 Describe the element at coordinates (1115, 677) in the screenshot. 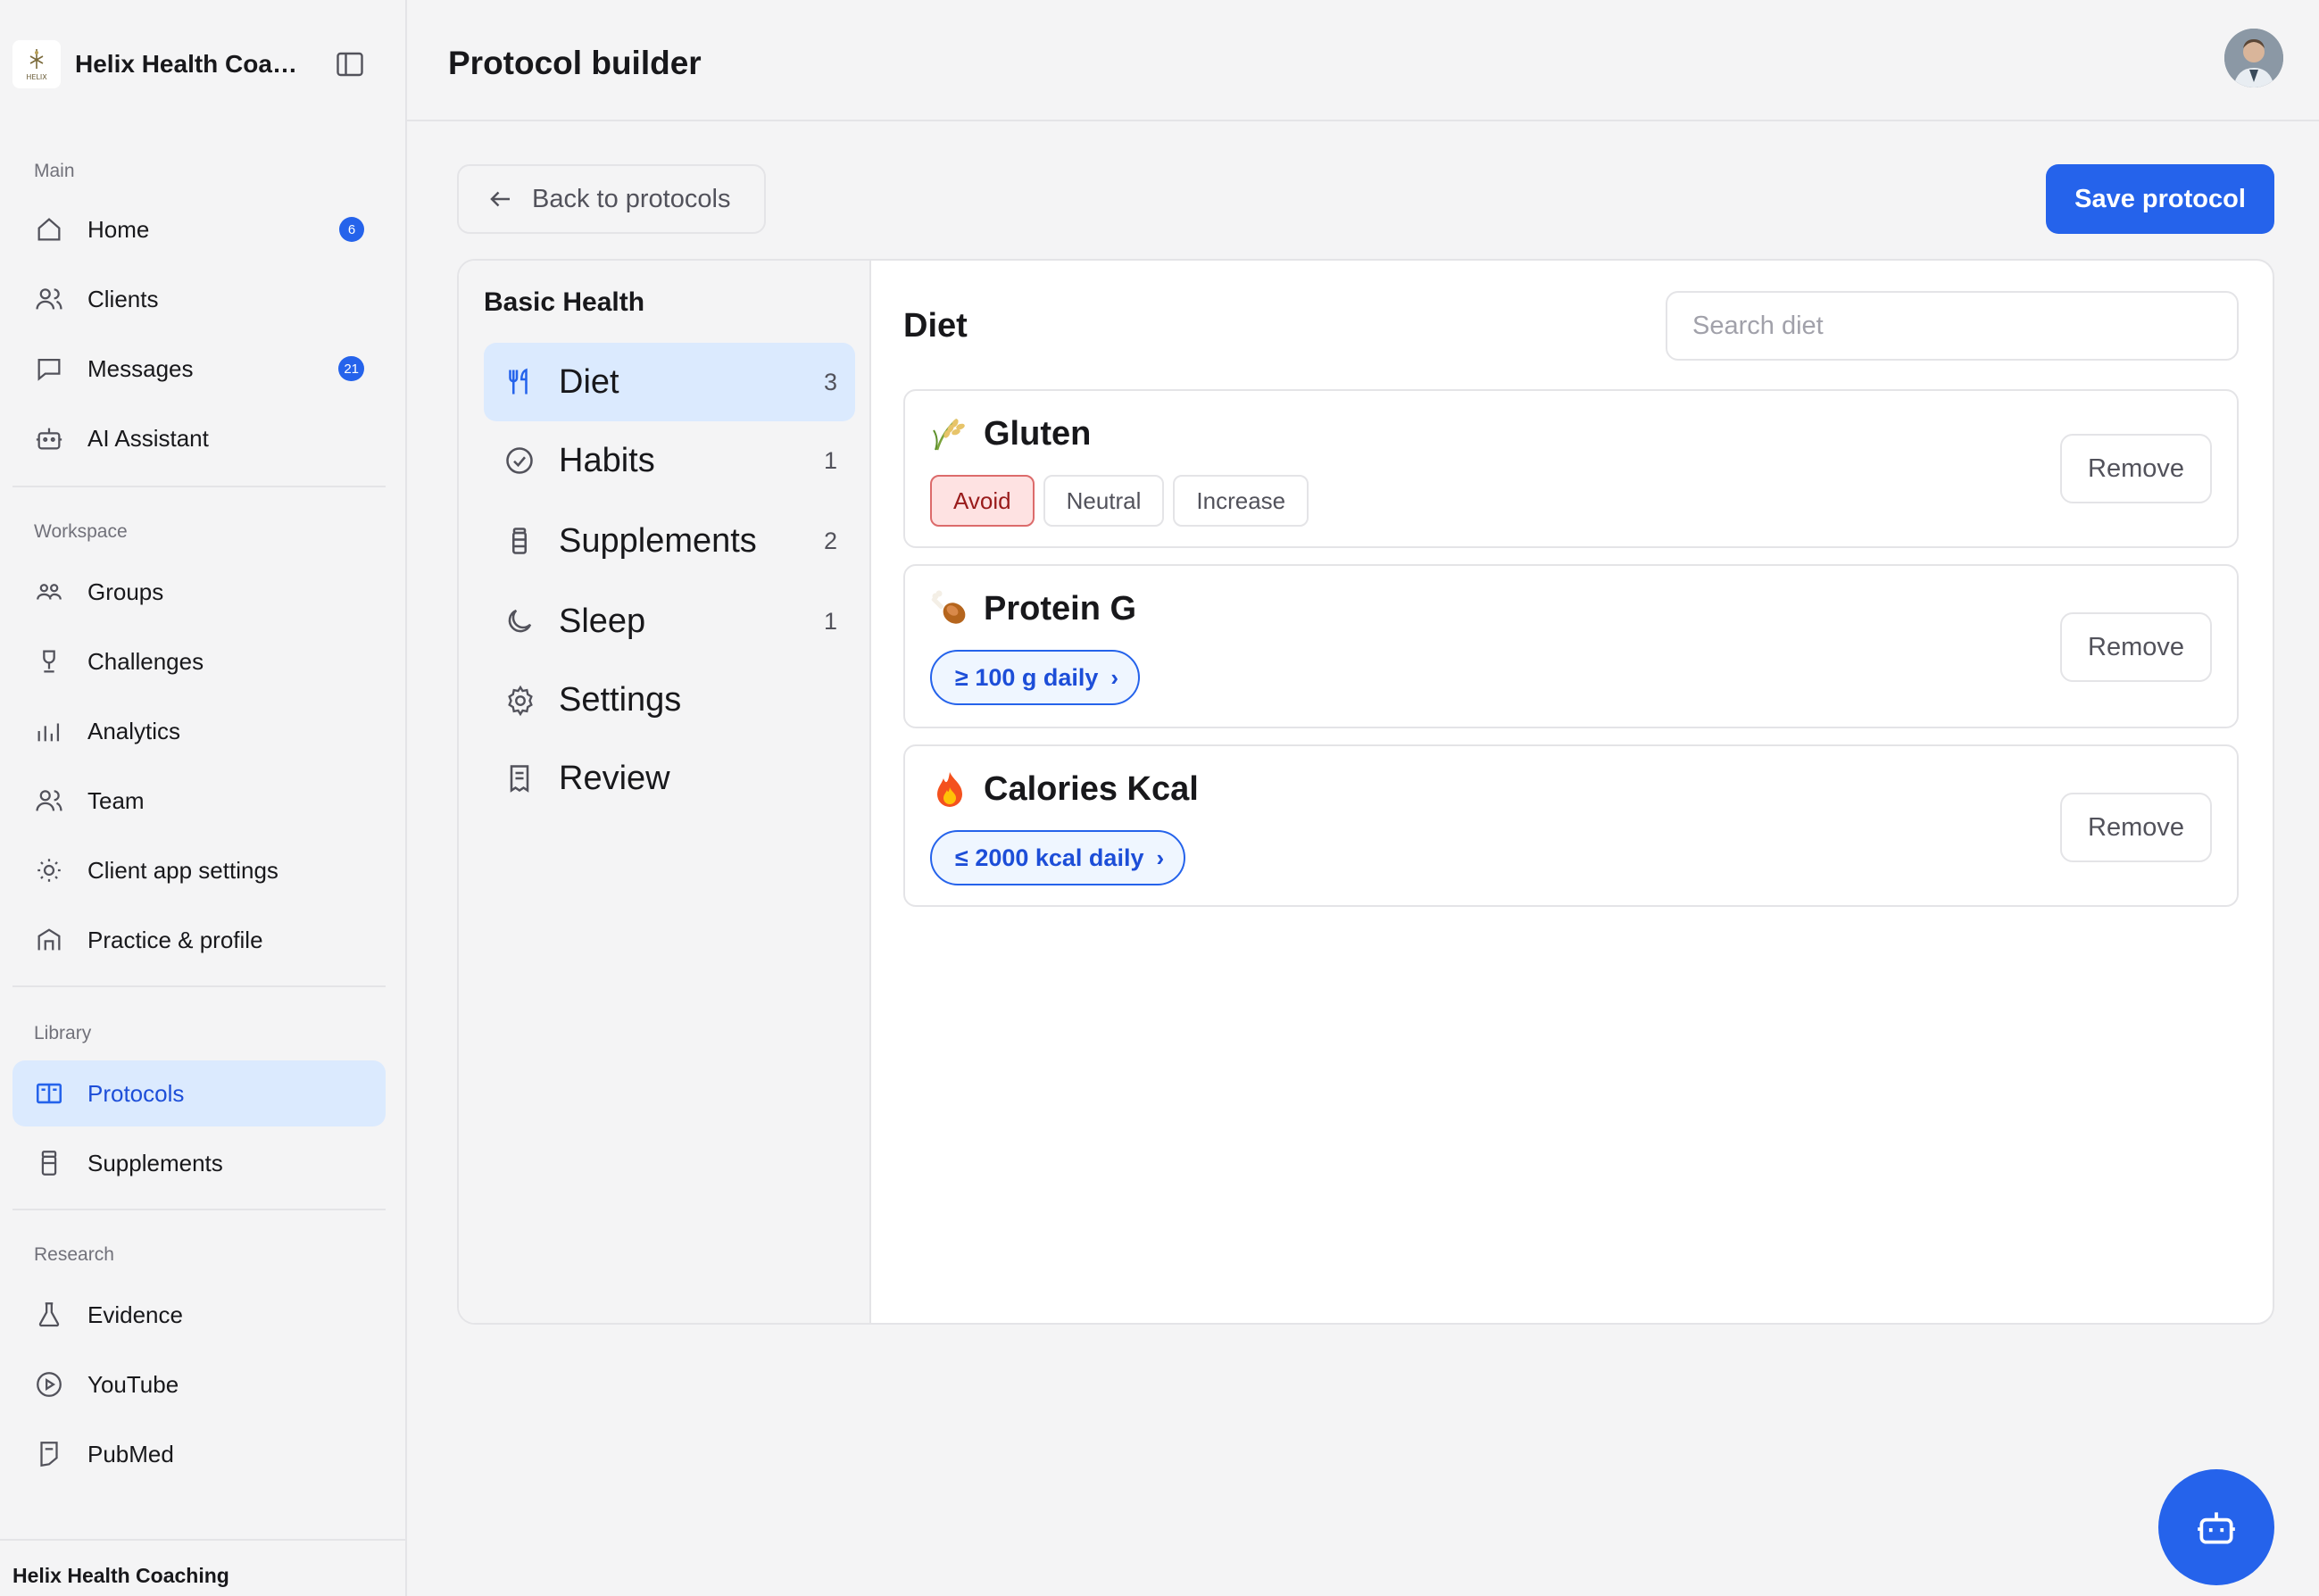

I see `chevron-right-icon: ›` at that location.